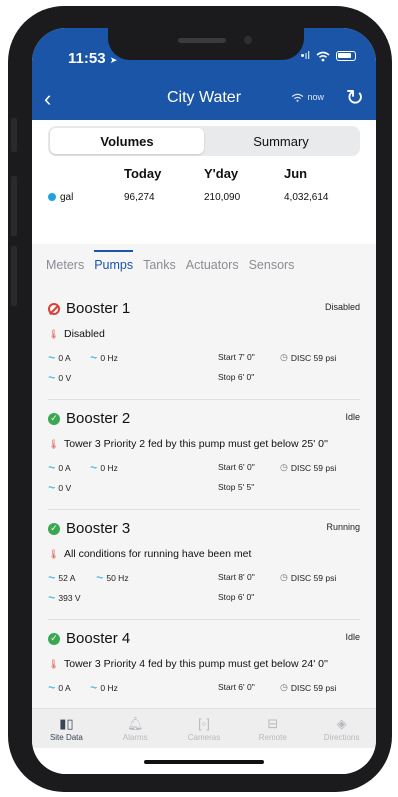  What do you see at coordinates (92, 58) in the screenshot?
I see `status-time: 11:53 ➤` at bounding box center [92, 58].